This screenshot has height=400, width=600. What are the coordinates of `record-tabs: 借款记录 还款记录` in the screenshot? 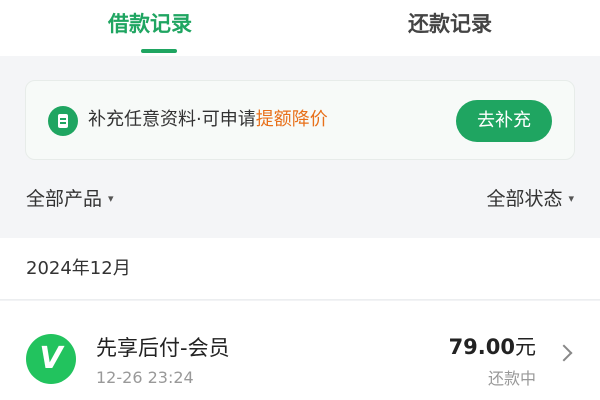 It's located at (300, 28).